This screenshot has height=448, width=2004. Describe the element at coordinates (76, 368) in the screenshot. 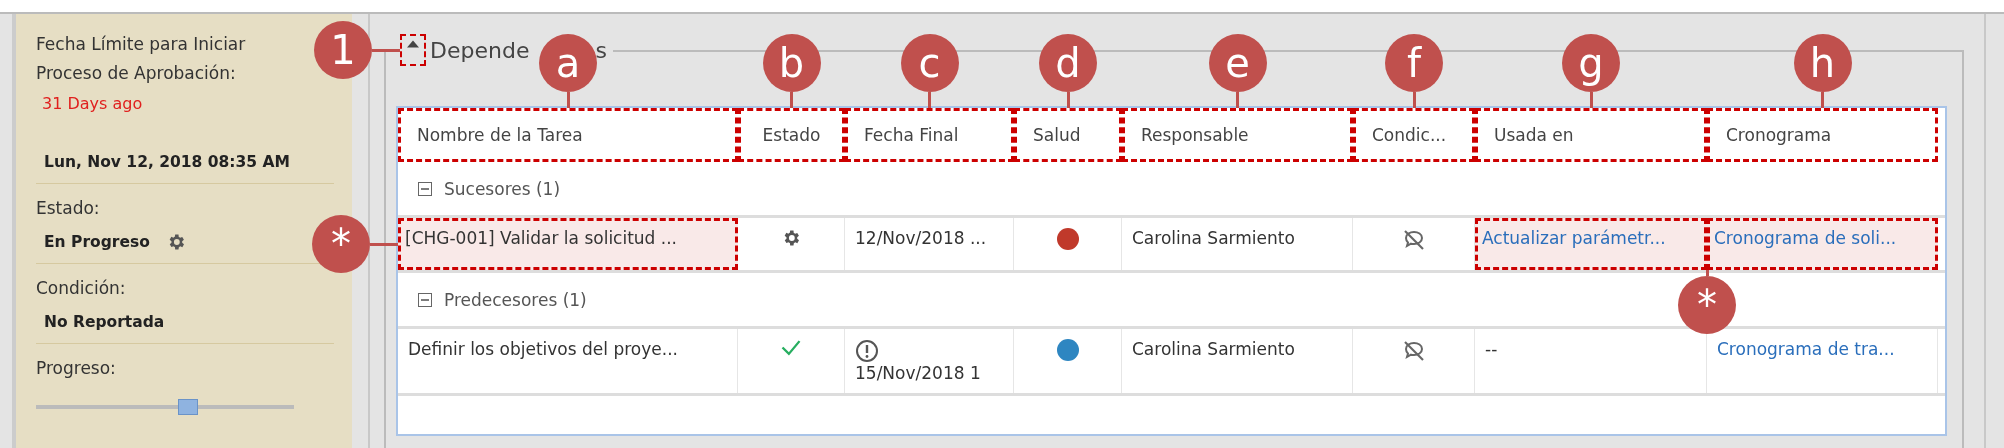

I see `field-label: Progreso:` at that location.